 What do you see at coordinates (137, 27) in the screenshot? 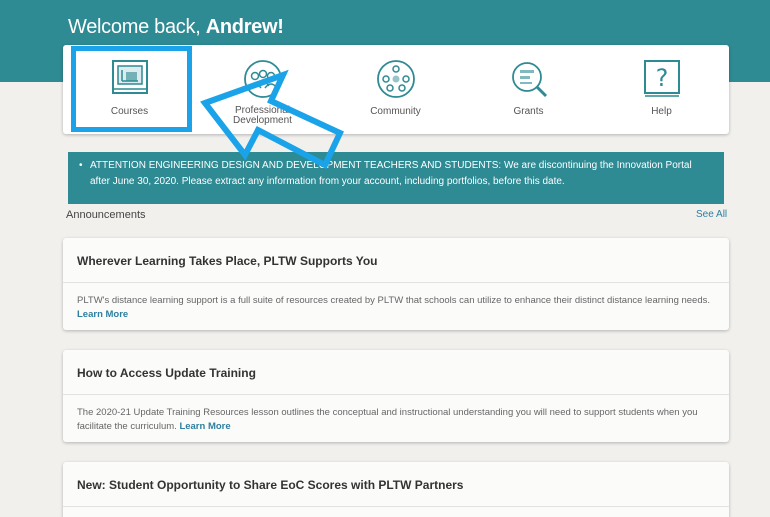
I see `welcome-prefix: Welcome back,` at bounding box center [137, 27].